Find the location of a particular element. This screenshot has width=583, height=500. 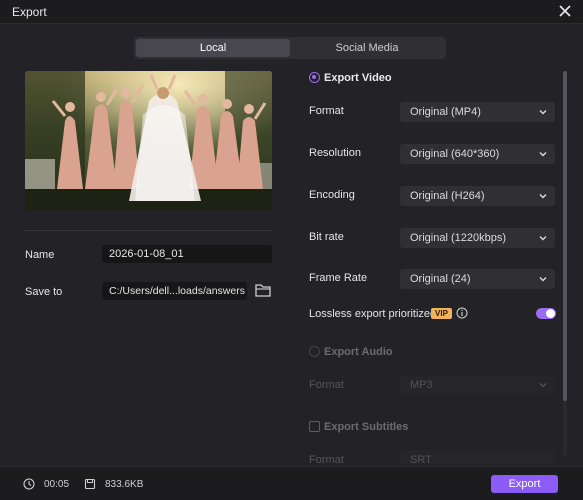

audio-format-value: MP3 is located at coordinates (421, 385).